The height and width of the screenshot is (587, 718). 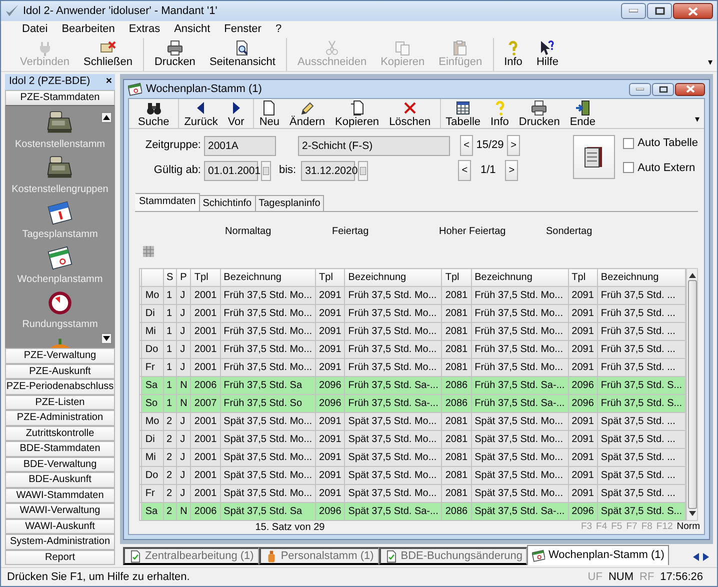 What do you see at coordinates (109, 82) in the screenshot?
I see `close-button: ×` at bounding box center [109, 82].